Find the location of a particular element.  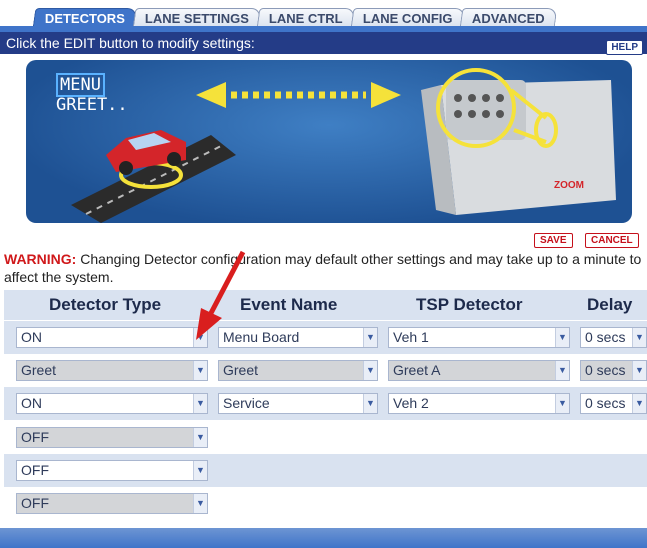

table-row: Greet ▼ Greet ▼ Greet A ▼ 0 secs ▼ is located at coordinates (325, 370).